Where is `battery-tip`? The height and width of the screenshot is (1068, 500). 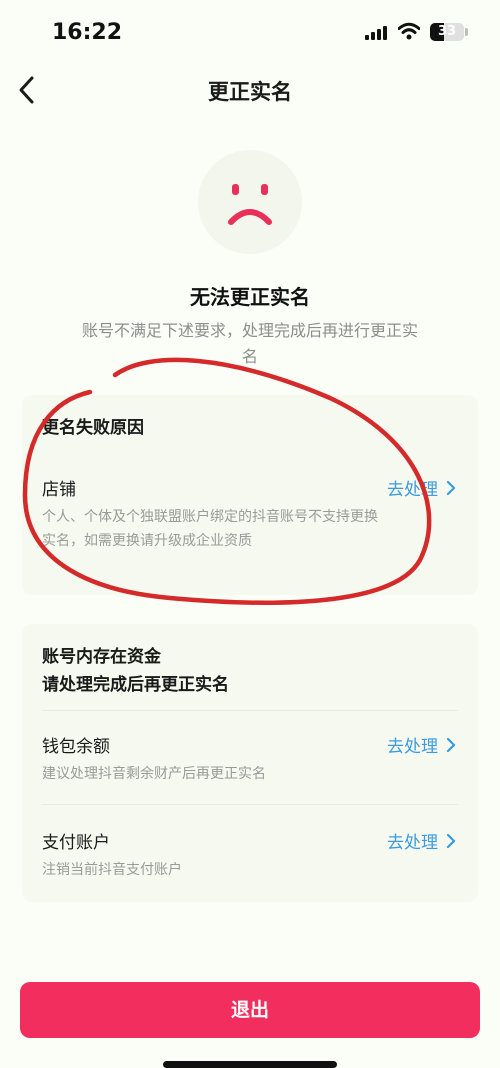
battery-tip is located at coordinates (466, 32).